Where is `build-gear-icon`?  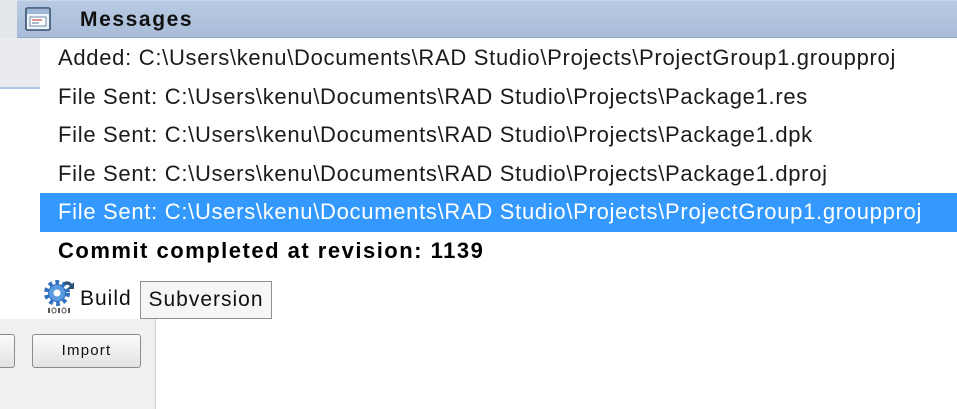 build-gear-icon is located at coordinates (59, 297).